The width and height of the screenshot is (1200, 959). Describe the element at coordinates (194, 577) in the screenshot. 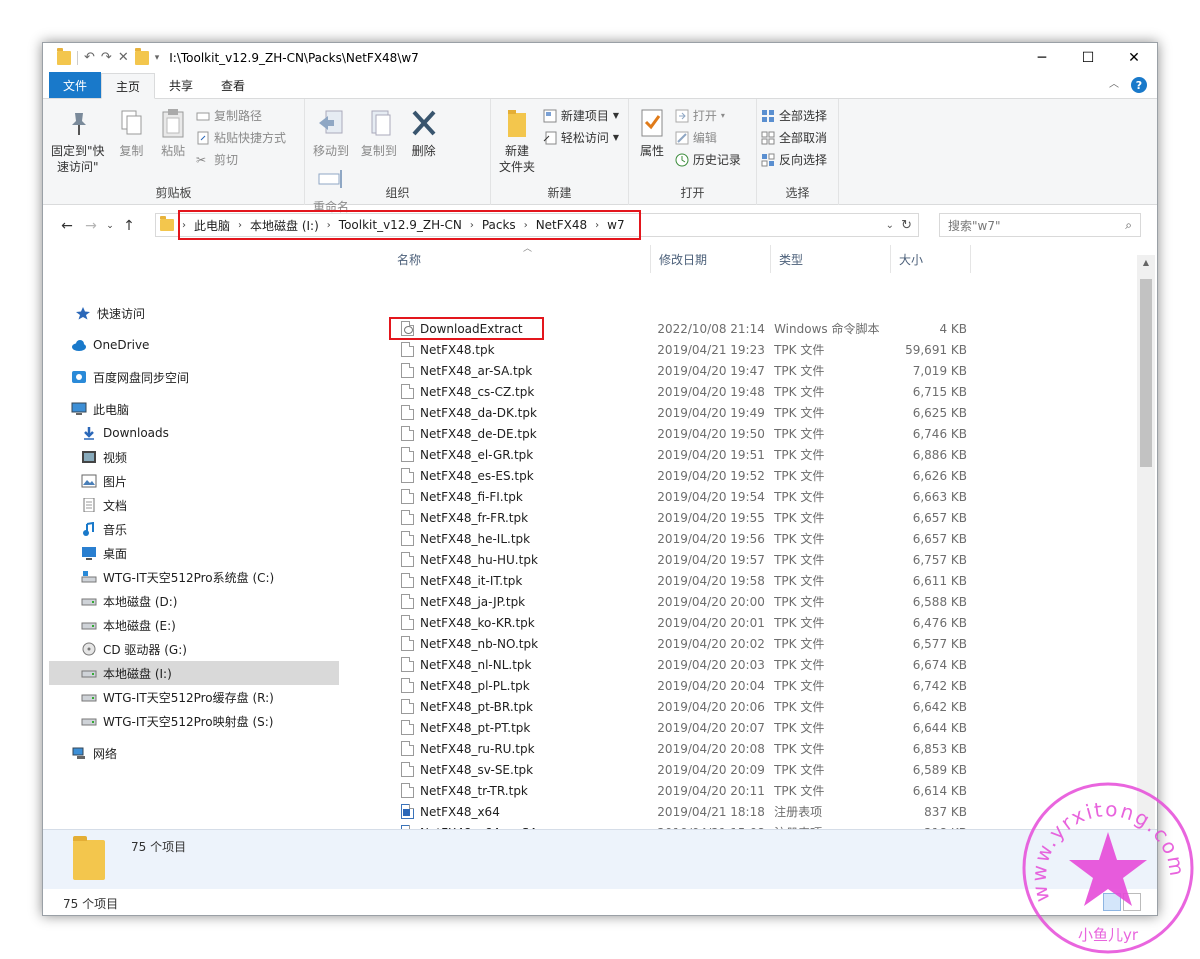

I see `nav-item: WTG-IT天空512Pro系统盘 (C:)` at that location.